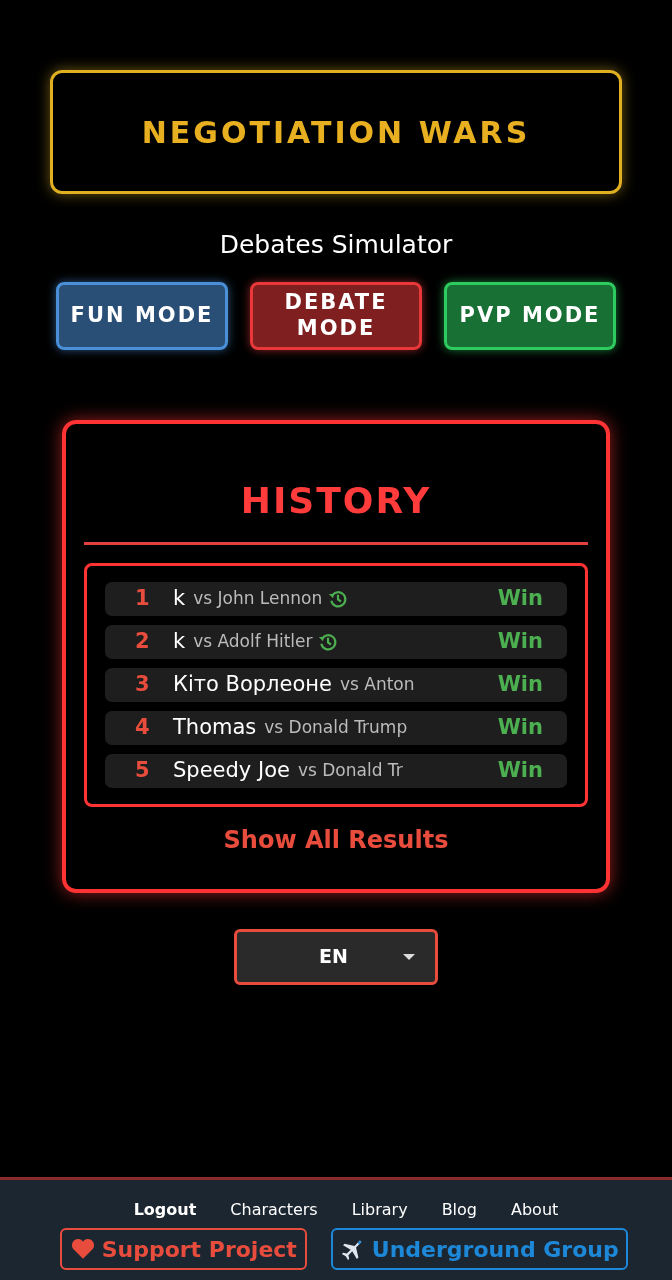 This screenshot has height=1280, width=672. Describe the element at coordinates (231, 770) in the screenshot. I see `player-name: Speedy Joe` at that location.